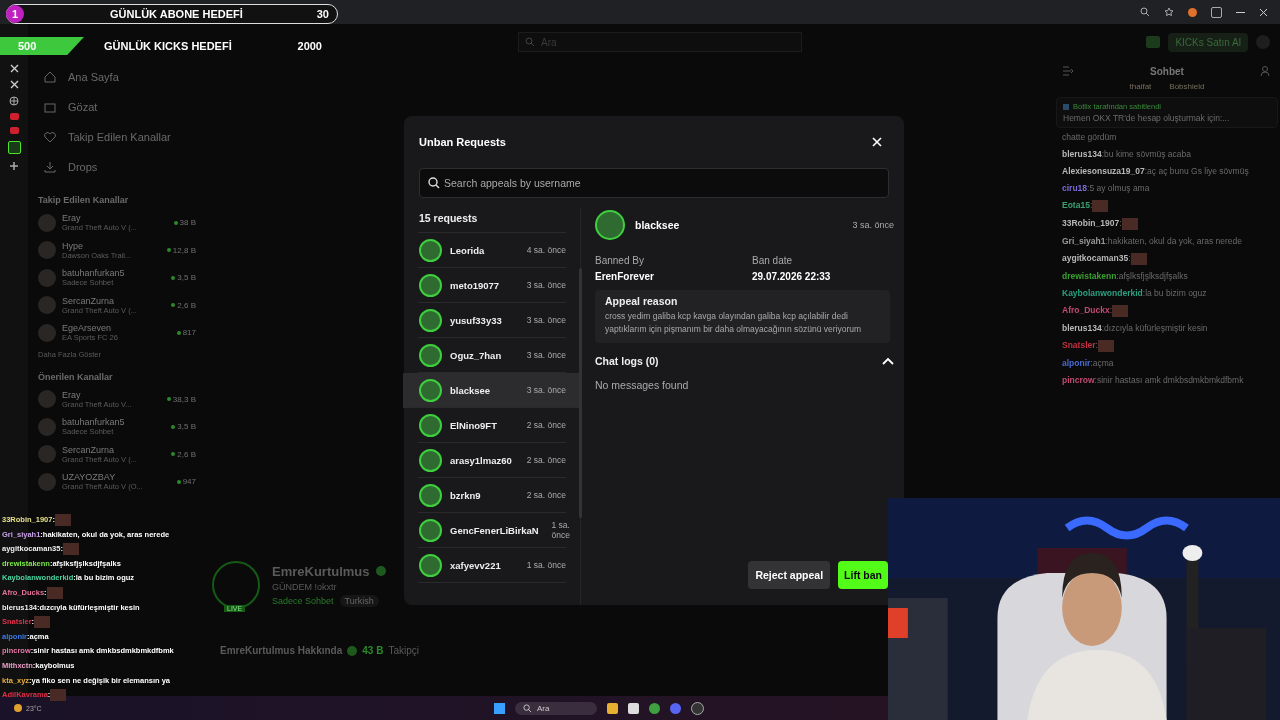 The height and width of the screenshot is (720, 1280). I want to click on field-value: 29.07.2026 22:33, so click(792, 276).